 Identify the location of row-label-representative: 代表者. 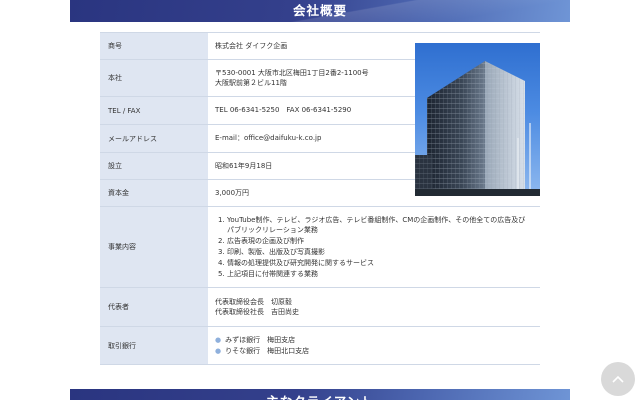
(154, 307).